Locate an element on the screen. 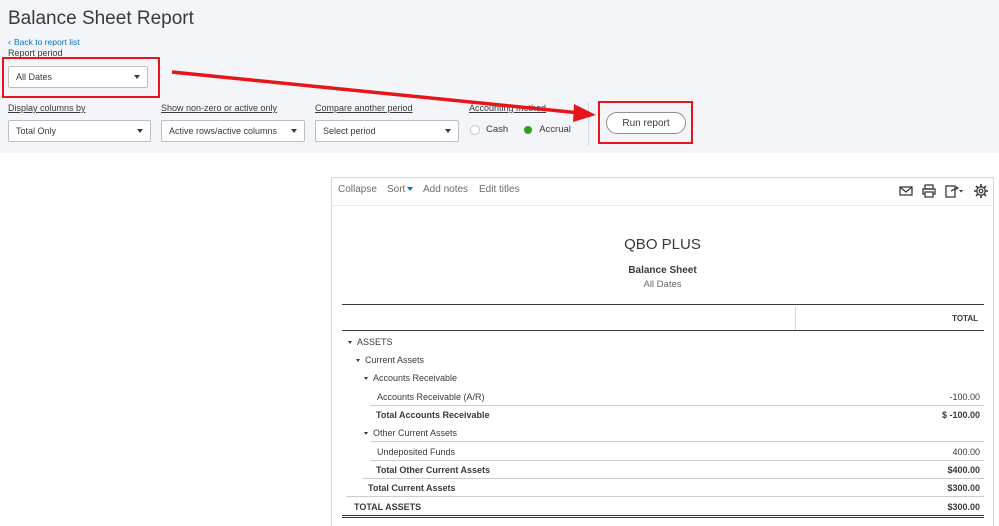  chevron-left-icon: ‹ is located at coordinates (9, 42).